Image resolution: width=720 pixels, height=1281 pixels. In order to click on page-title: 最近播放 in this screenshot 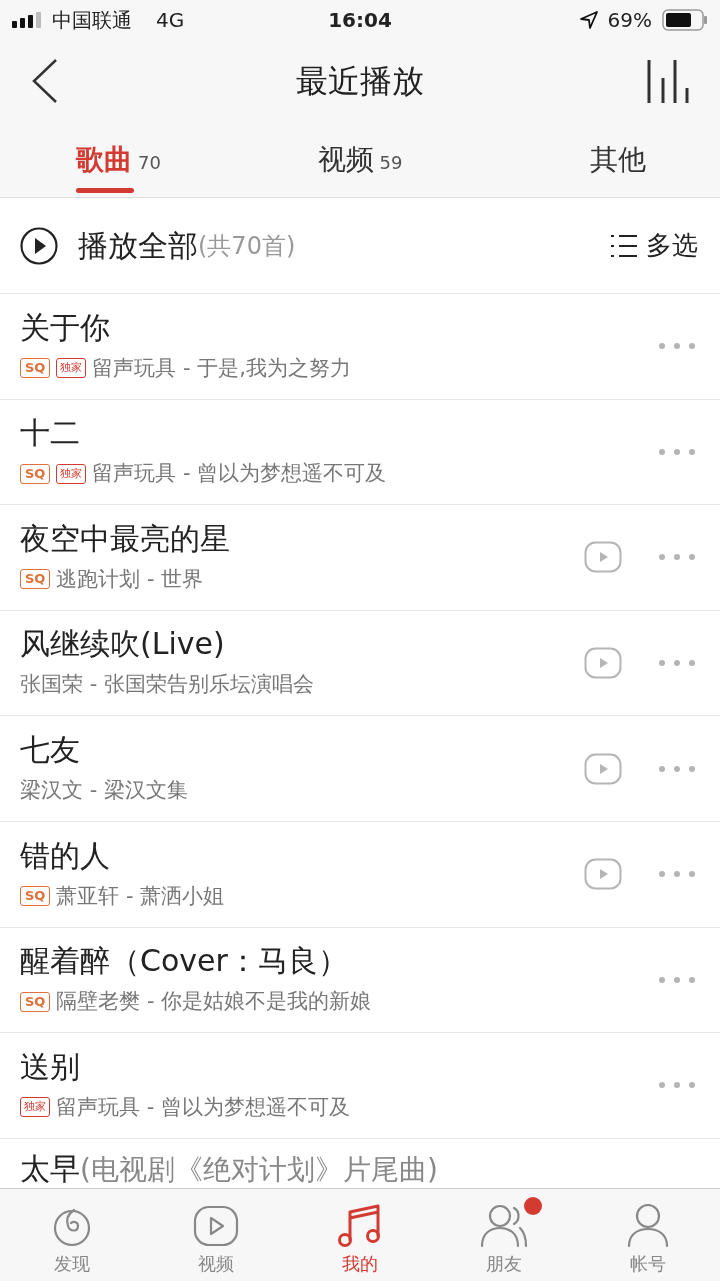, I will do `click(360, 81)`.